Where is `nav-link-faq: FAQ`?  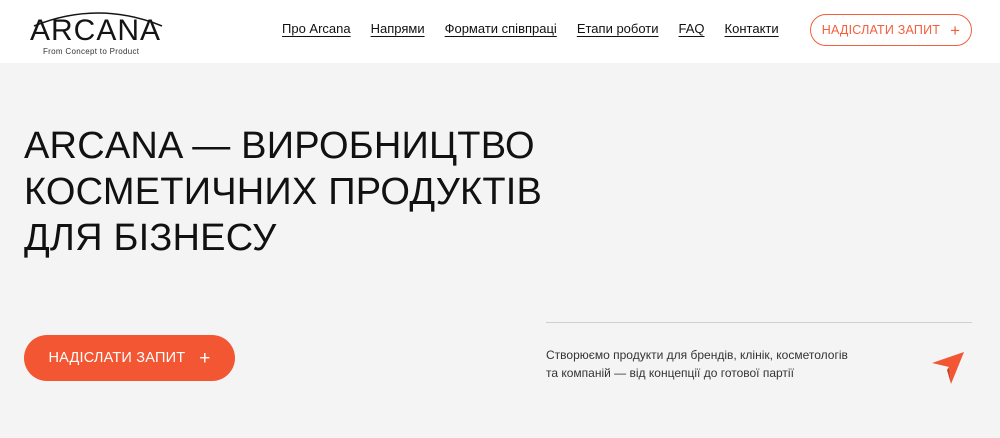 nav-link-faq: FAQ is located at coordinates (692, 28).